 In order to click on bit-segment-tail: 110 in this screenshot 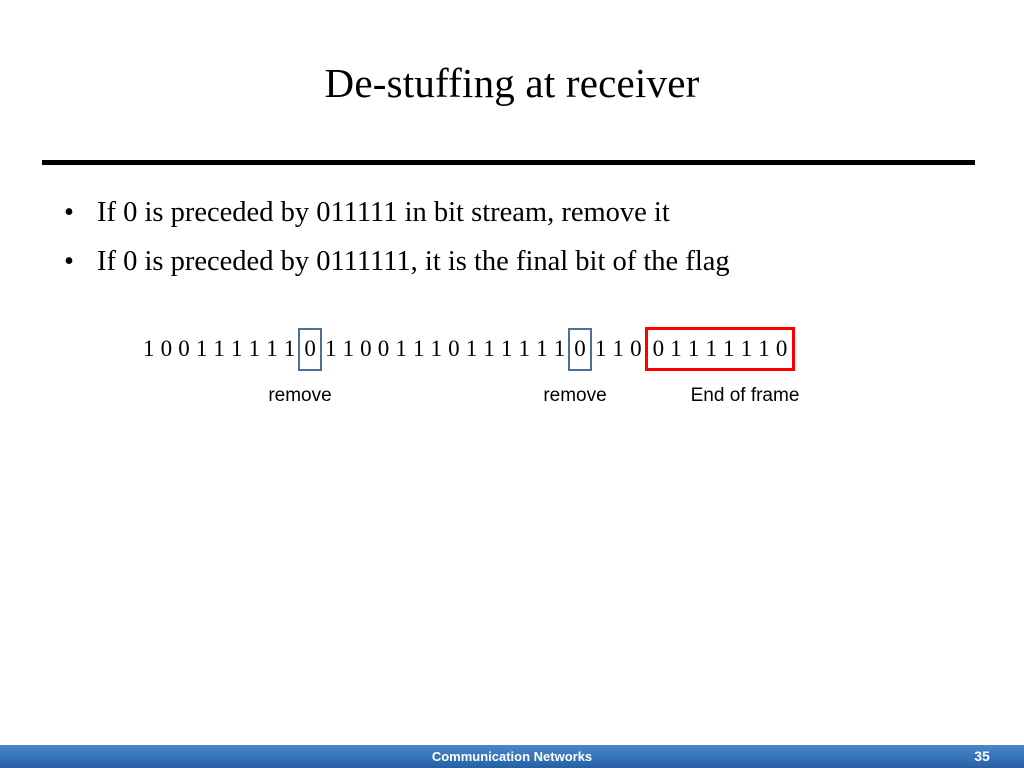, I will do `click(618, 349)`.